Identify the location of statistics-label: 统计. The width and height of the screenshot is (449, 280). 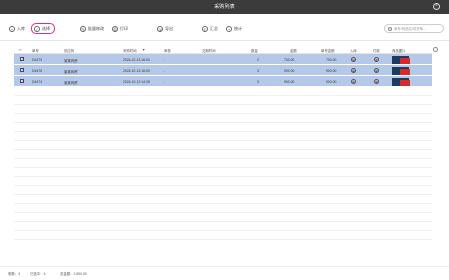
(238, 28).